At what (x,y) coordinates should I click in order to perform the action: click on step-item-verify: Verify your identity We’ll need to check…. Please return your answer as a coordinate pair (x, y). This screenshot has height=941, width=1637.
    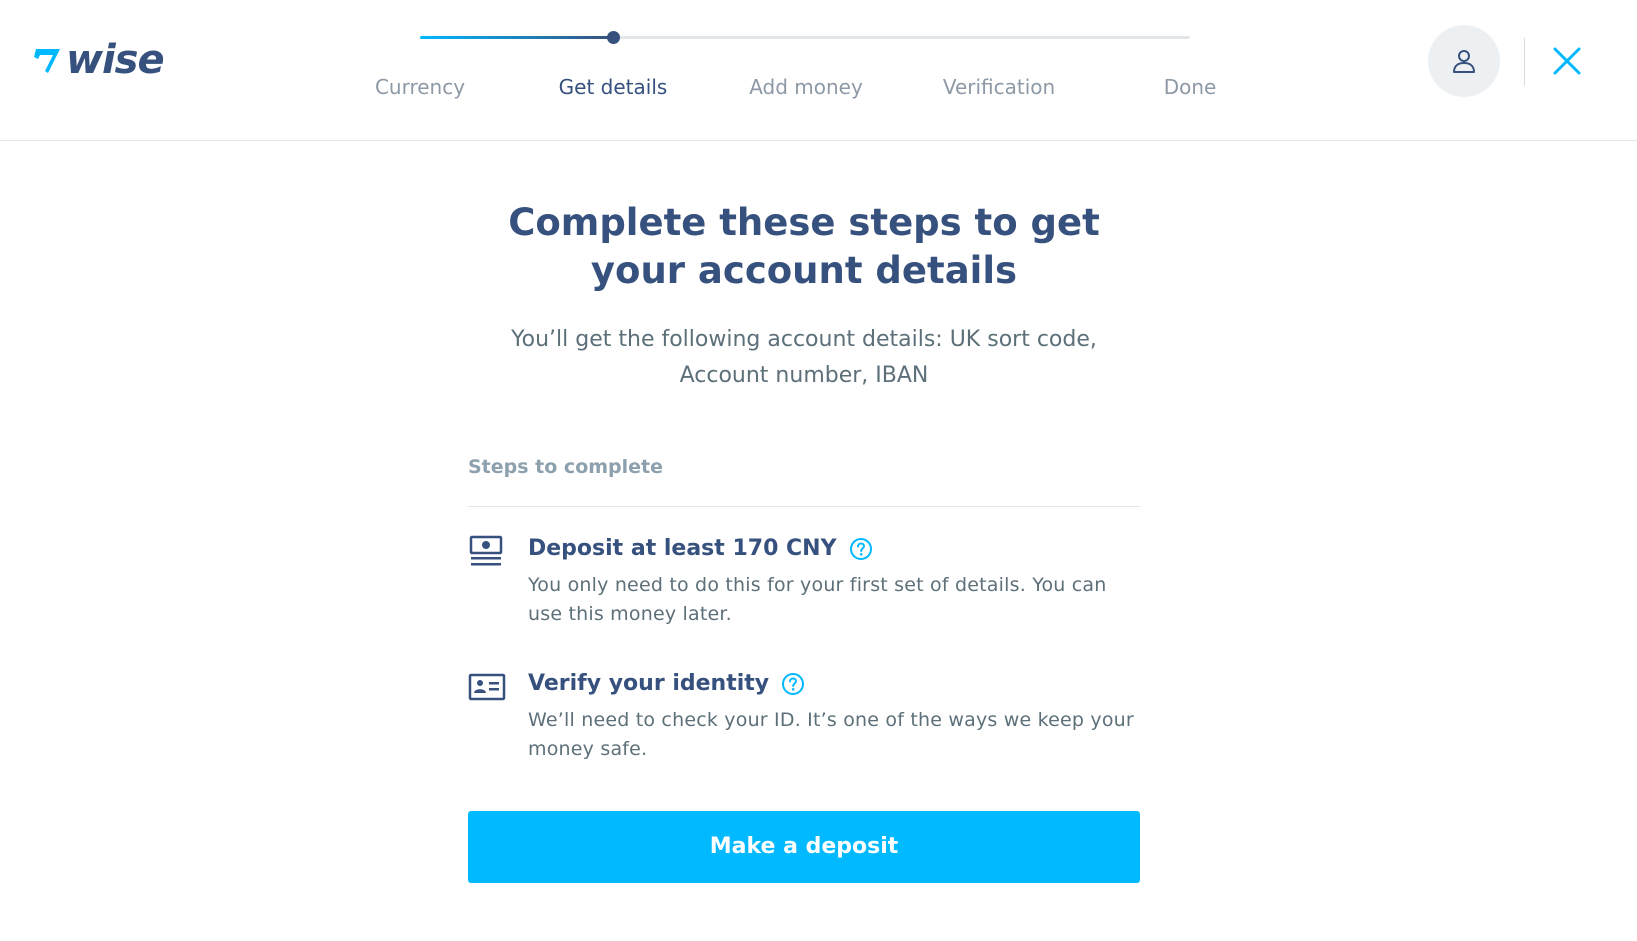
    Looking at the image, I should click on (804, 716).